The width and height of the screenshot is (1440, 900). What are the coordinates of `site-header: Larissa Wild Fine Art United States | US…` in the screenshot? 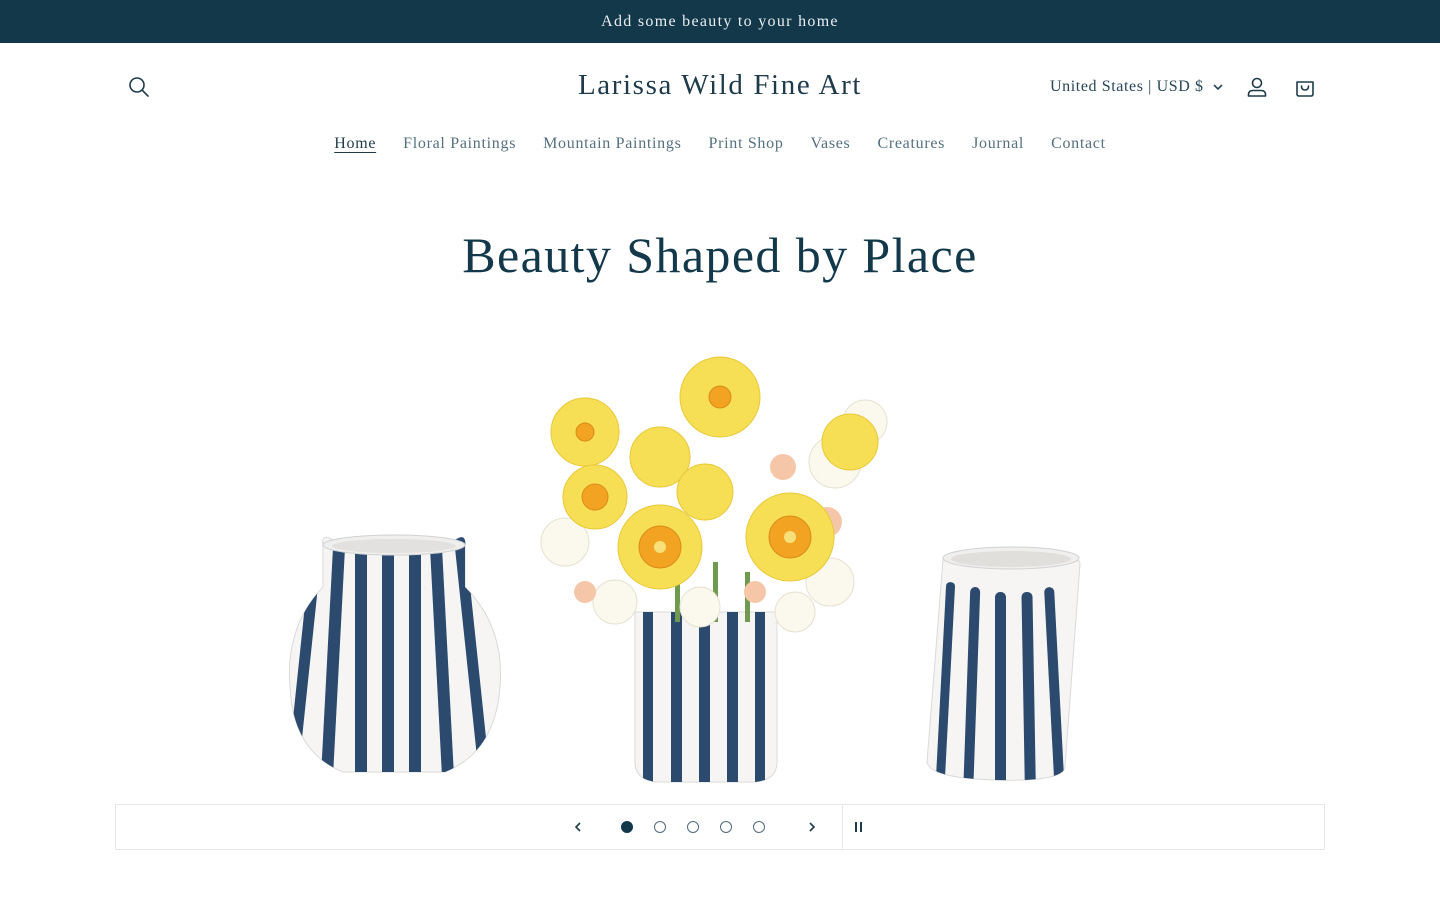 It's located at (720, 88).